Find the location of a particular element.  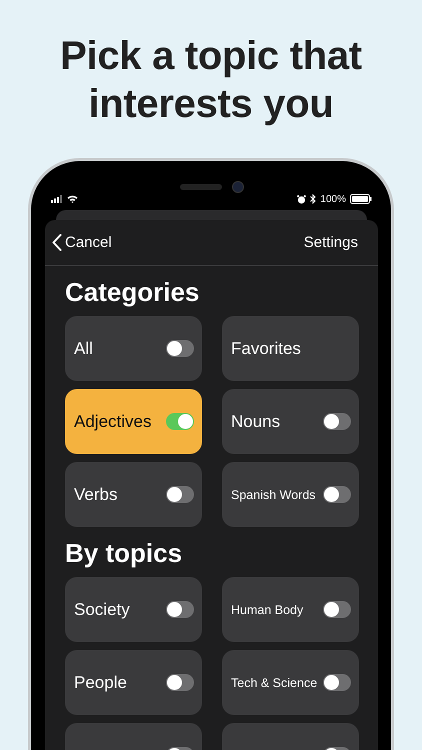

category-card: Verbs is located at coordinates (133, 494).